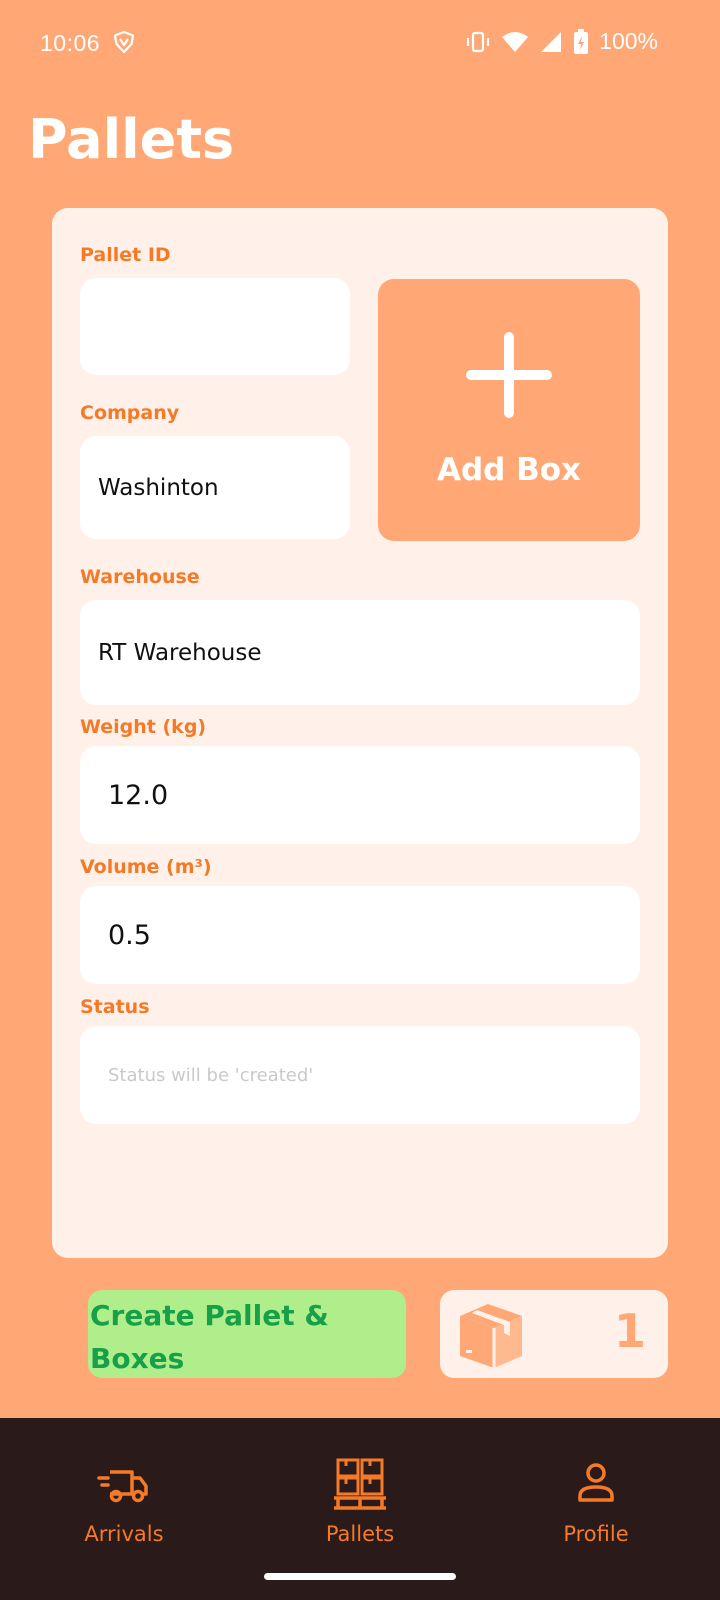 The image size is (720, 1600). Describe the element at coordinates (211, 1075) in the screenshot. I see `status-placeholder: Status will be 'created'` at that location.